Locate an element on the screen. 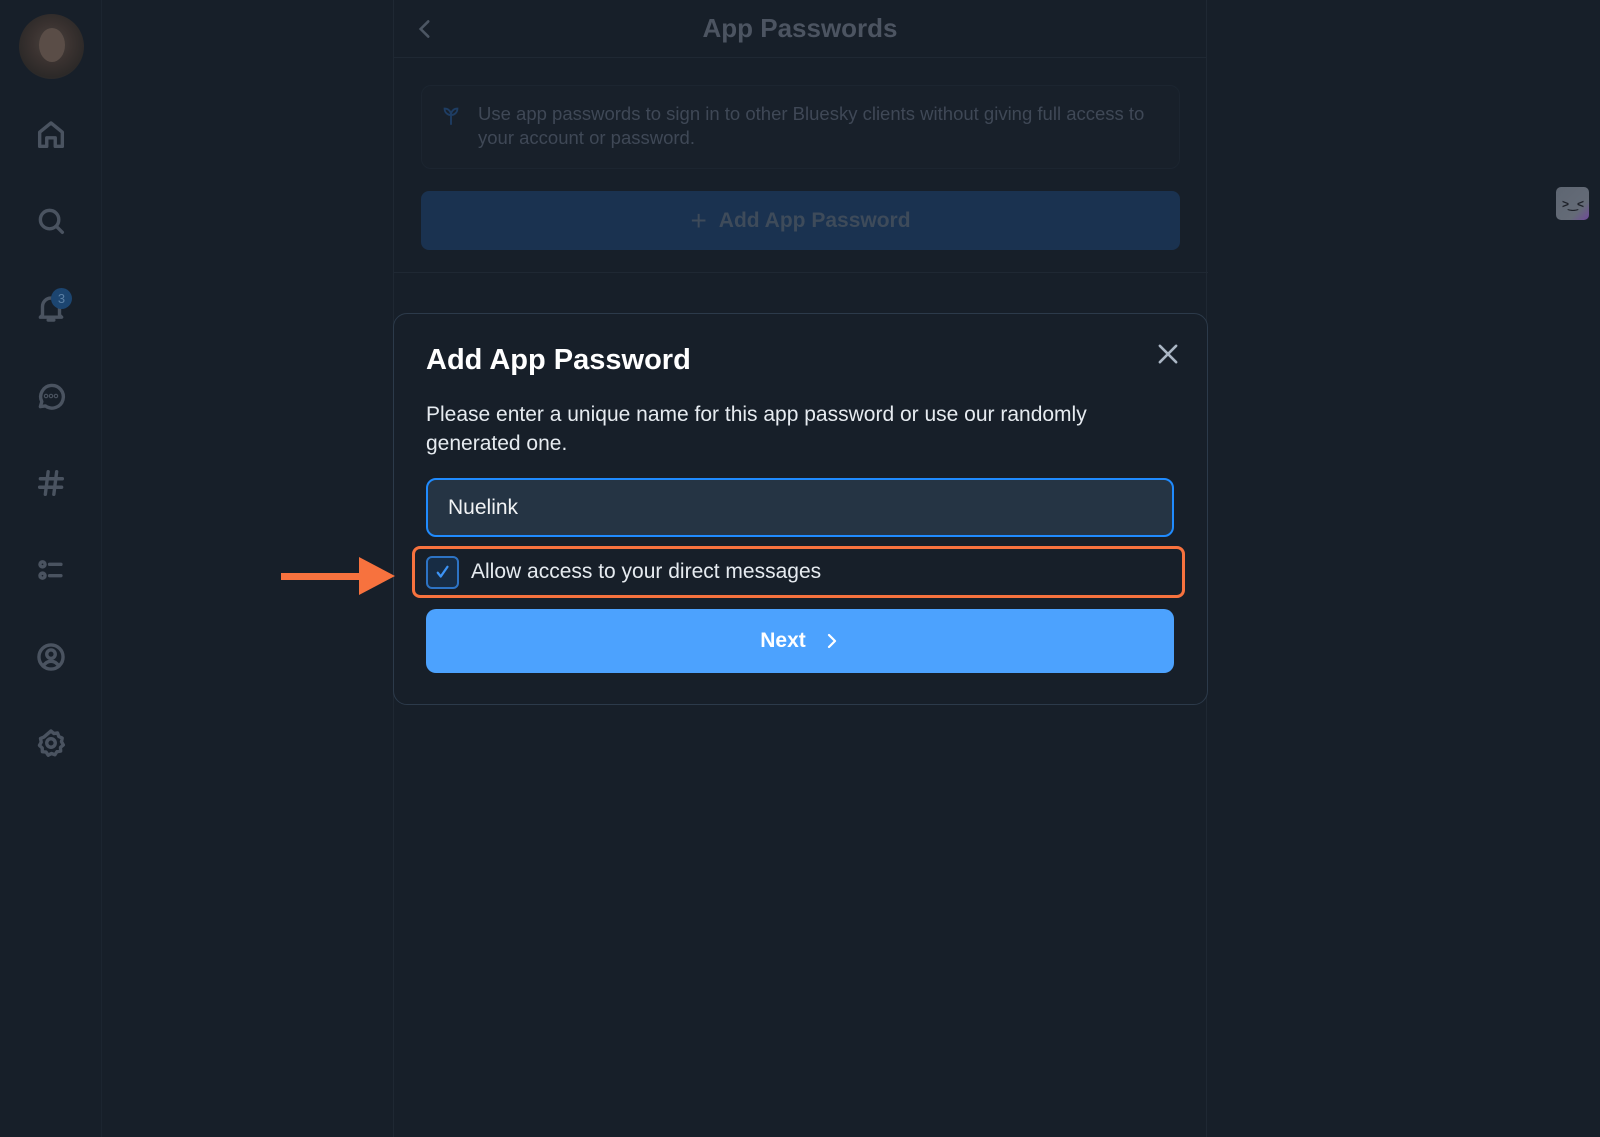  dm-access-checkbox is located at coordinates (442, 572).